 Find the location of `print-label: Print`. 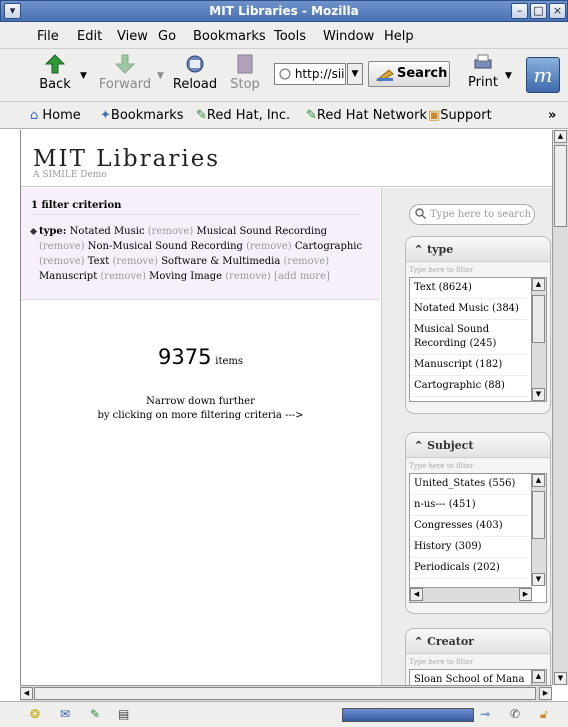

print-label: Print is located at coordinates (483, 82).